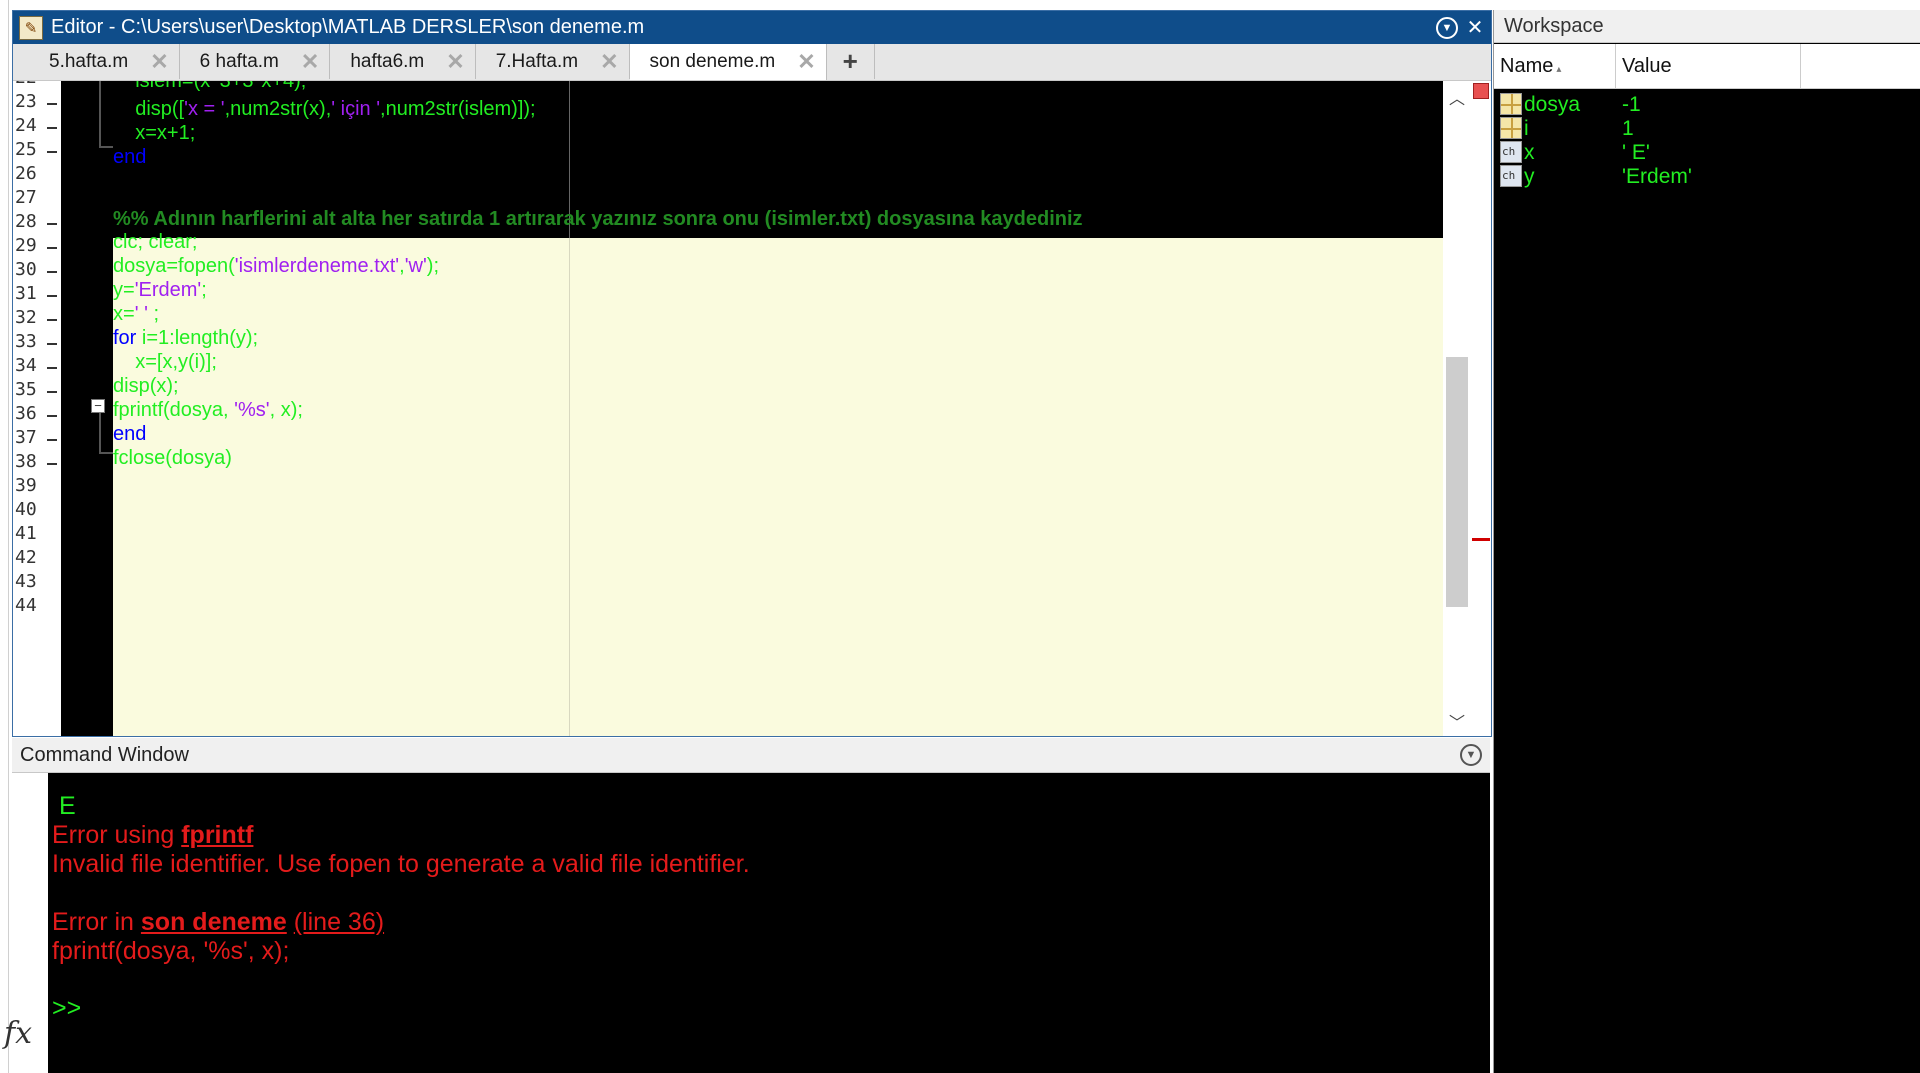 This screenshot has height=1073, width=1920. I want to click on plus-icon: +, so click(850, 61).